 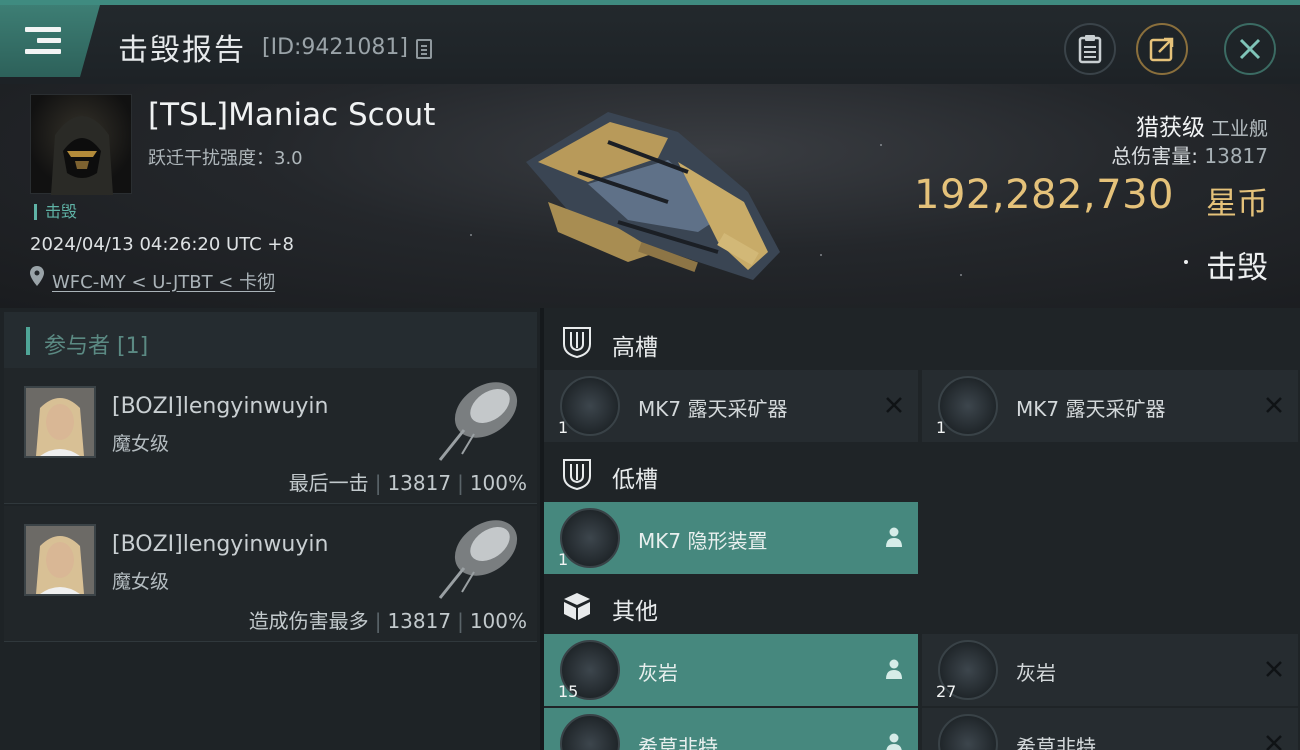 I want to click on fitting-item: 15 灰岩, so click(x=731, y=670).